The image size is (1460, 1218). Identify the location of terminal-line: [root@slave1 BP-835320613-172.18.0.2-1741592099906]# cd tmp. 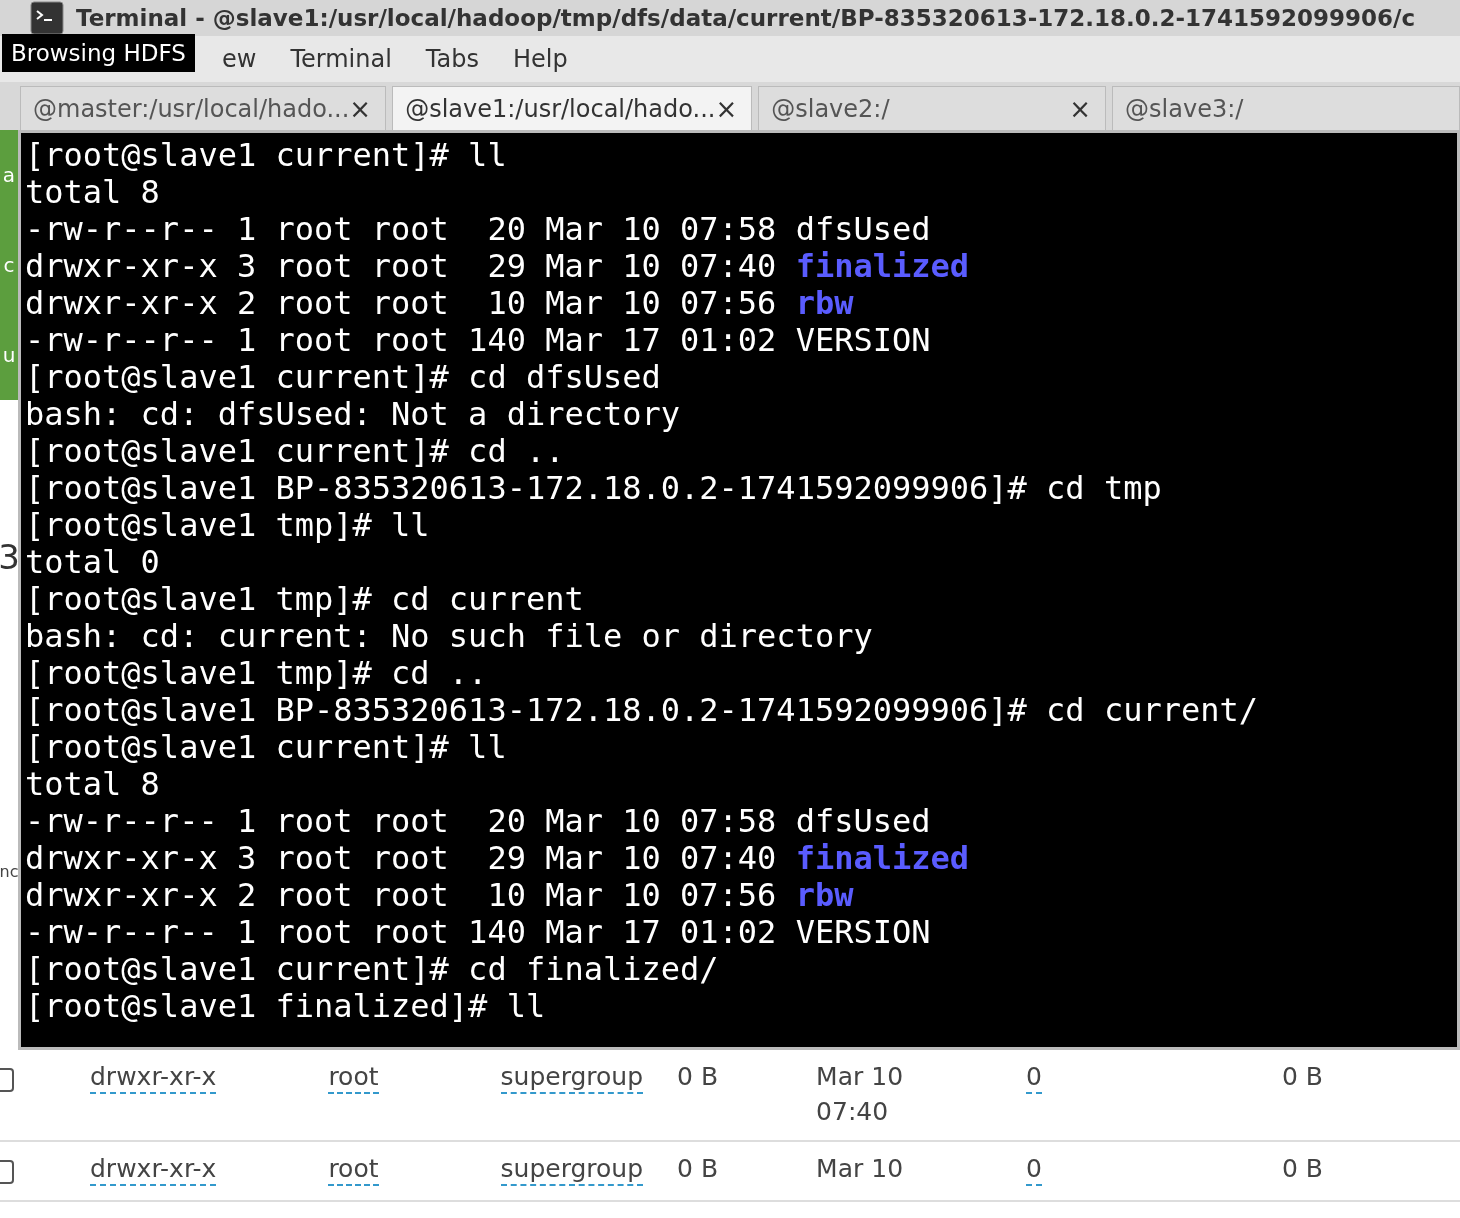
(594, 488).